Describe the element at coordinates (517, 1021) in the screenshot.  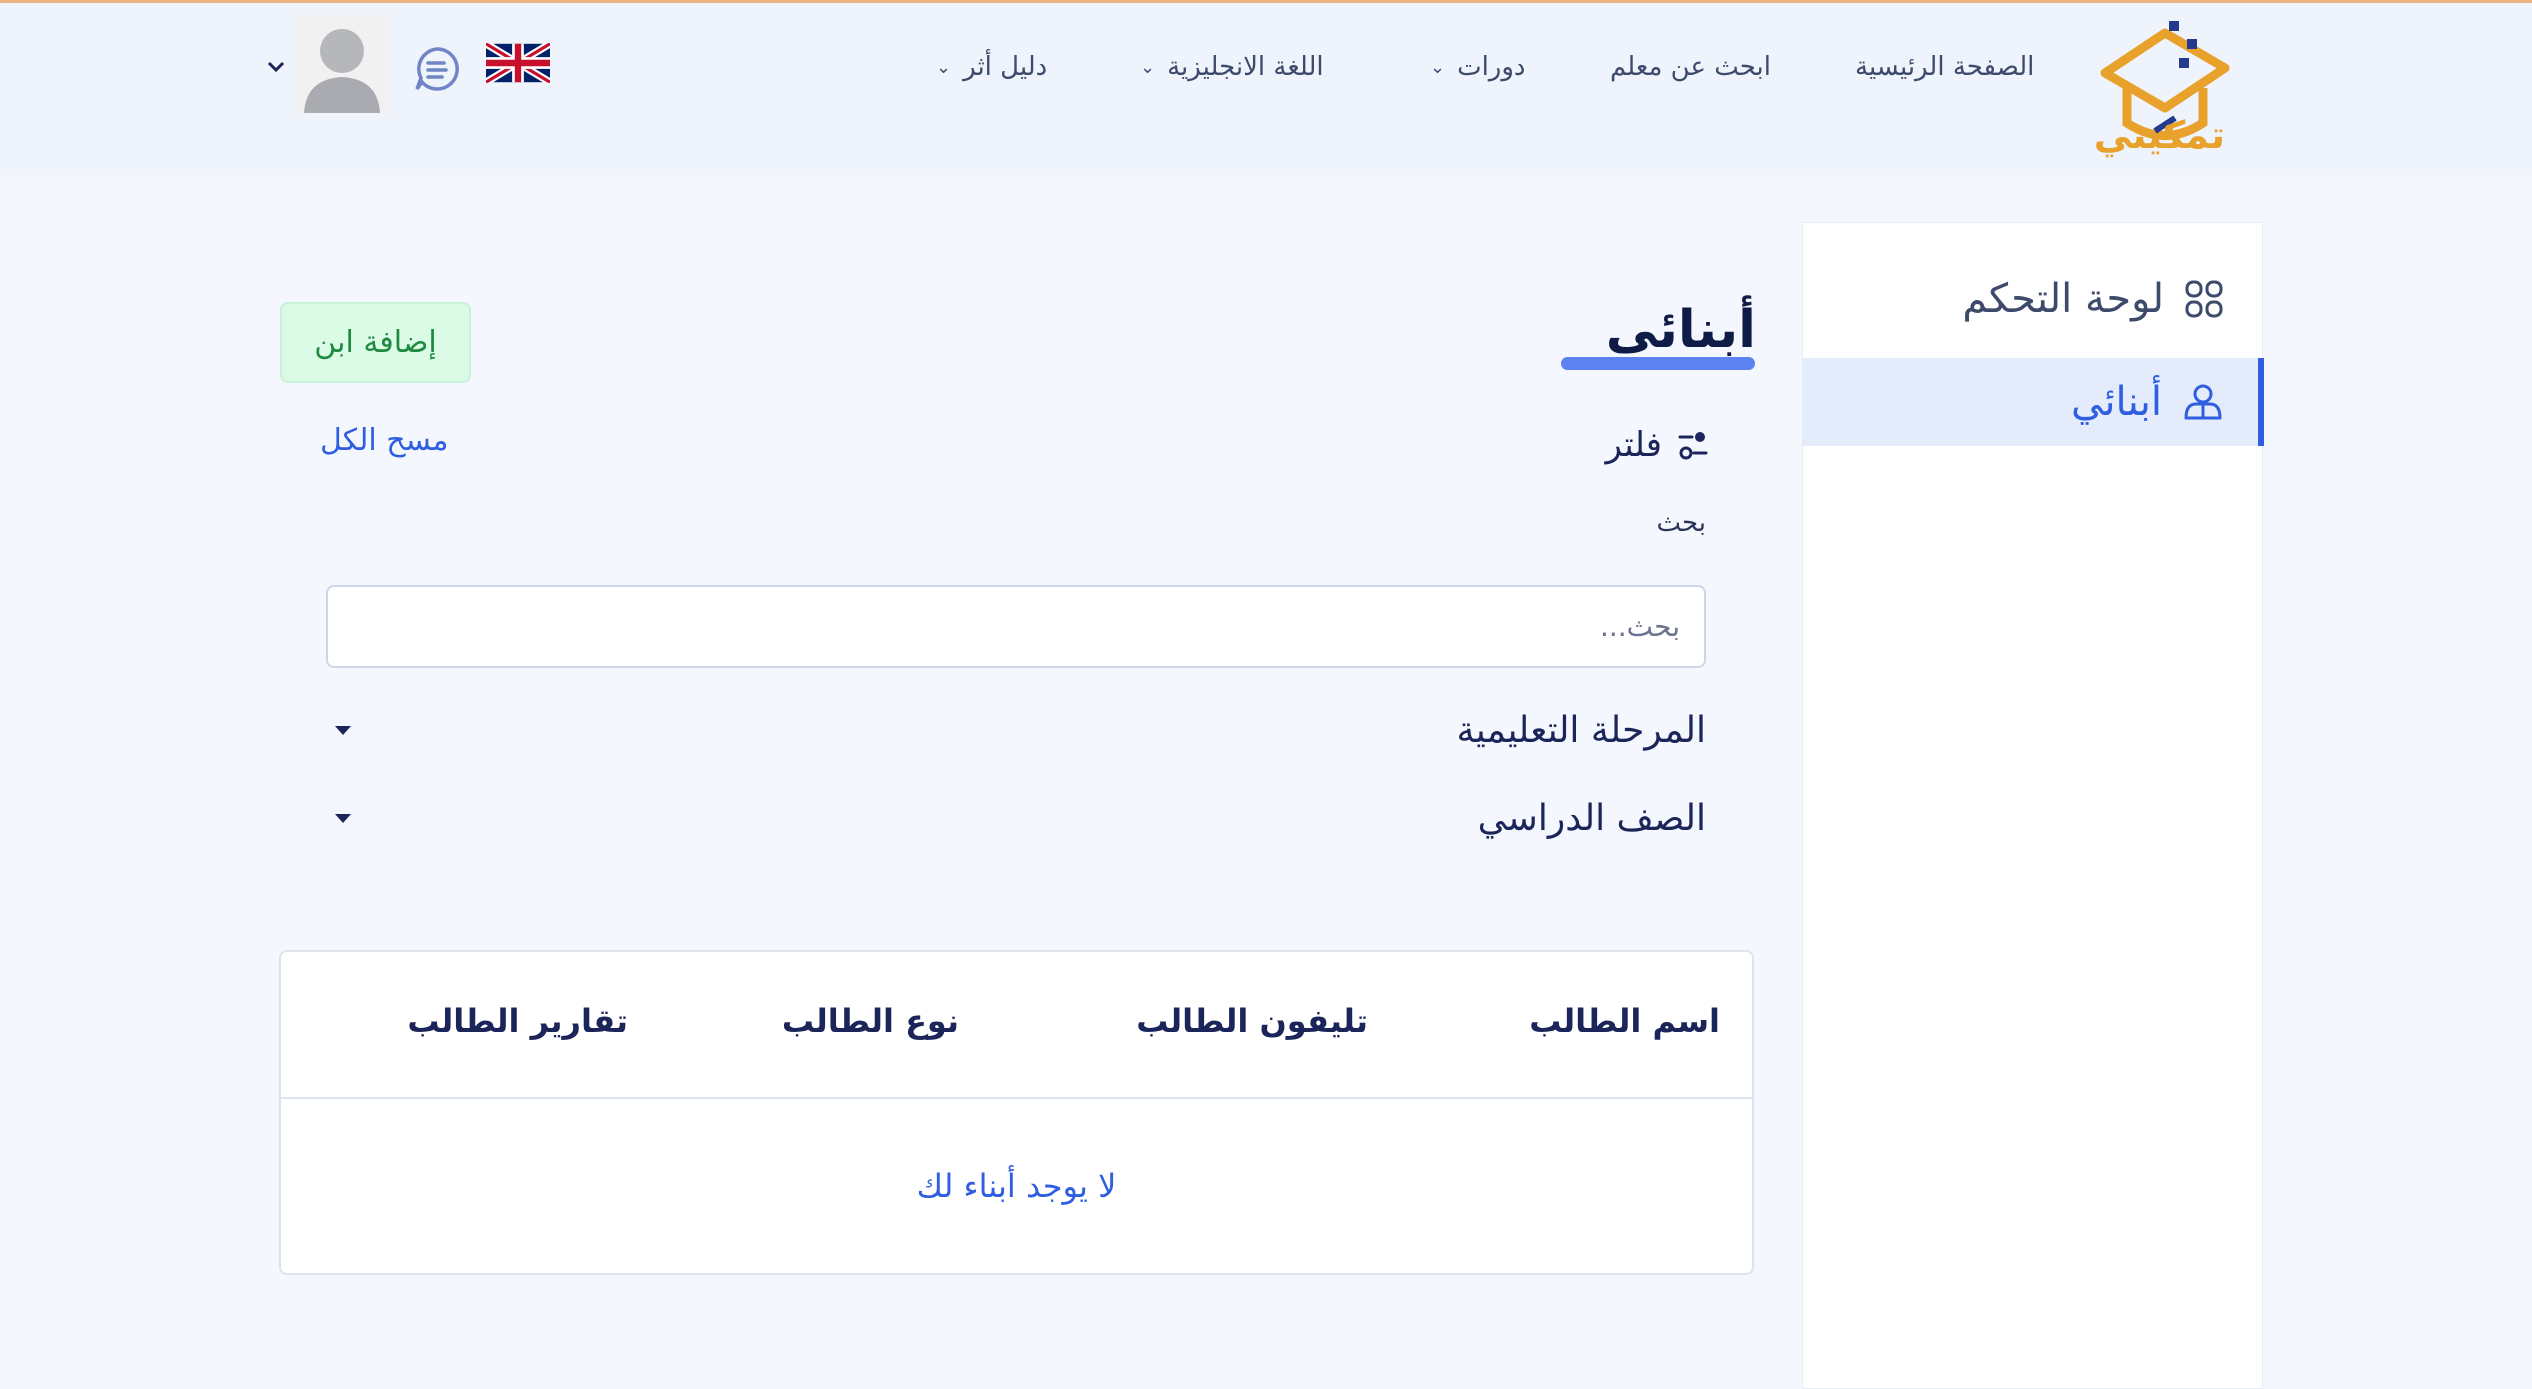
I see `column-header-reports: تقارير الطالب` at that location.